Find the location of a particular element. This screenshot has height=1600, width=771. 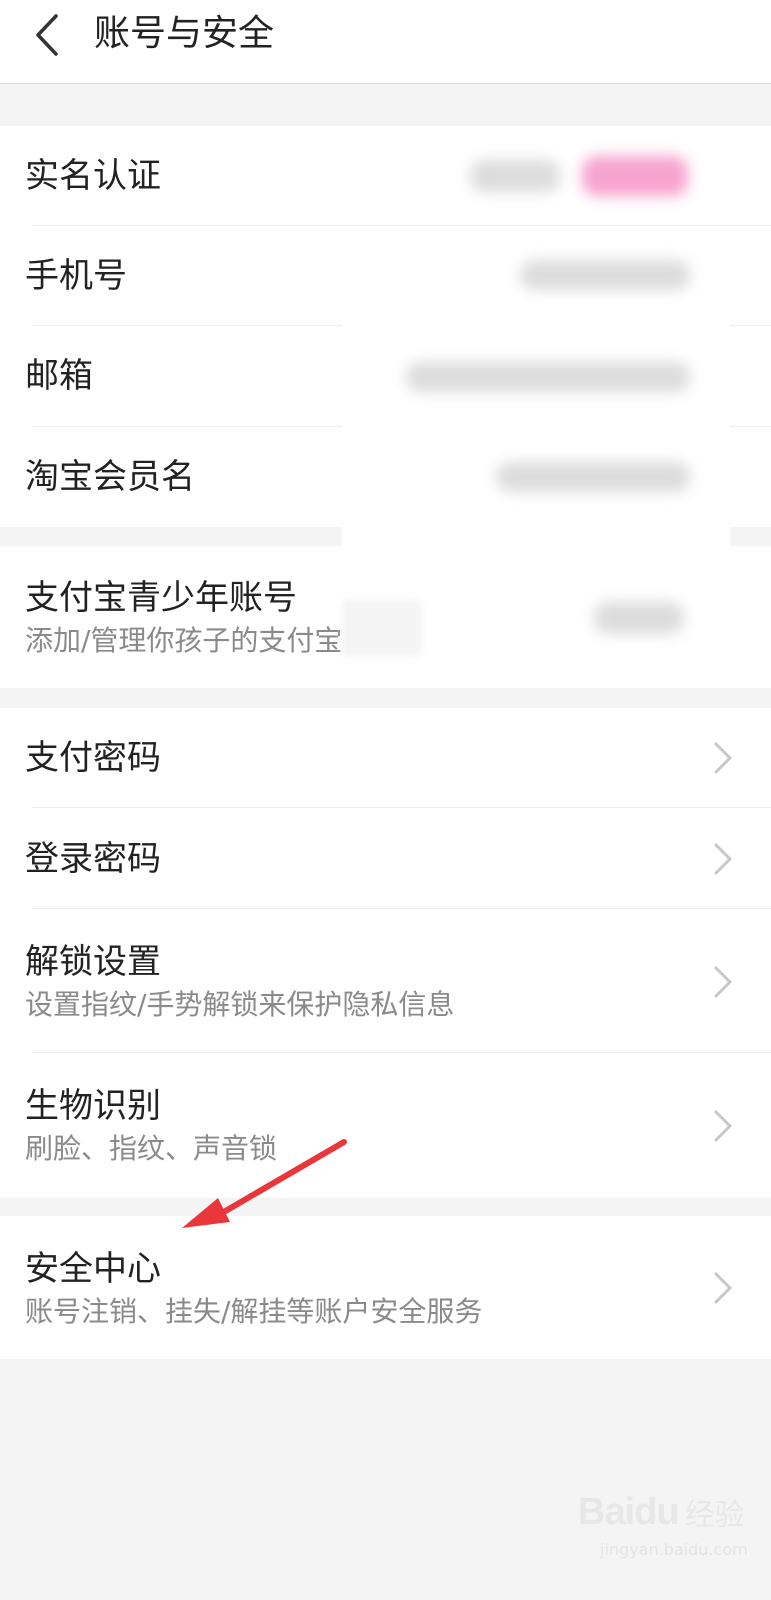

row-title: 安全中心 is located at coordinates (93, 1269).